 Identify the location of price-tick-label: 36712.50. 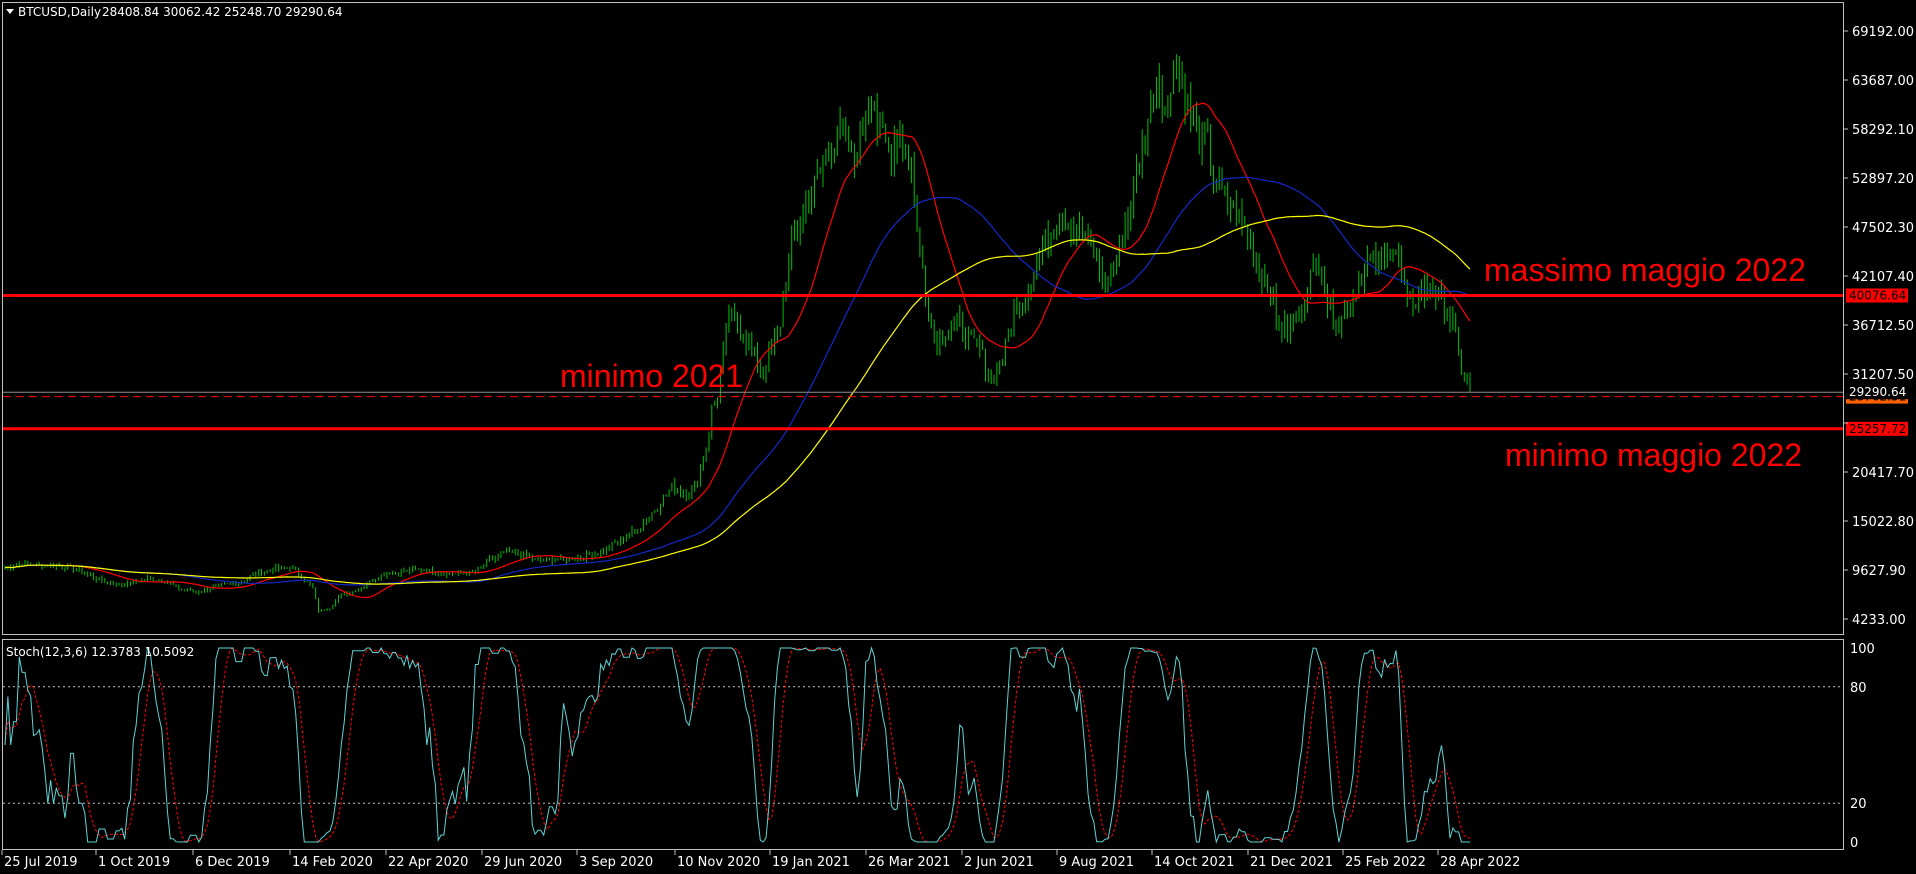
(1883, 326).